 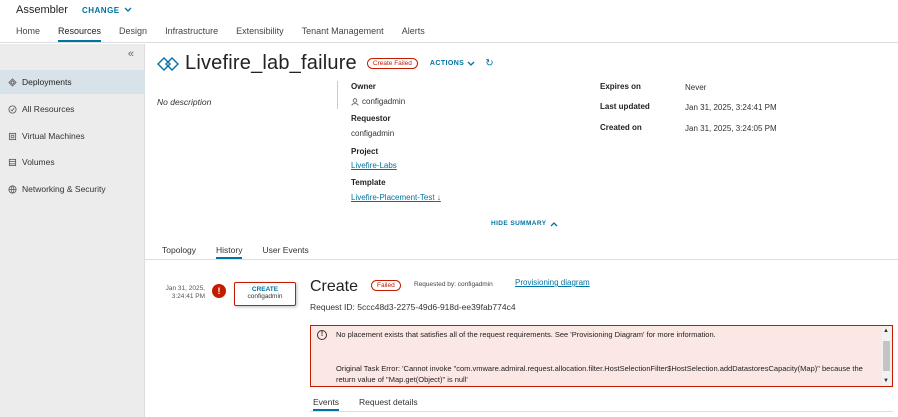 What do you see at coordinates (413, 34) in the screenshot?
I see `nav-tab-alerts: Alerts` at bounding box center [413, 34].